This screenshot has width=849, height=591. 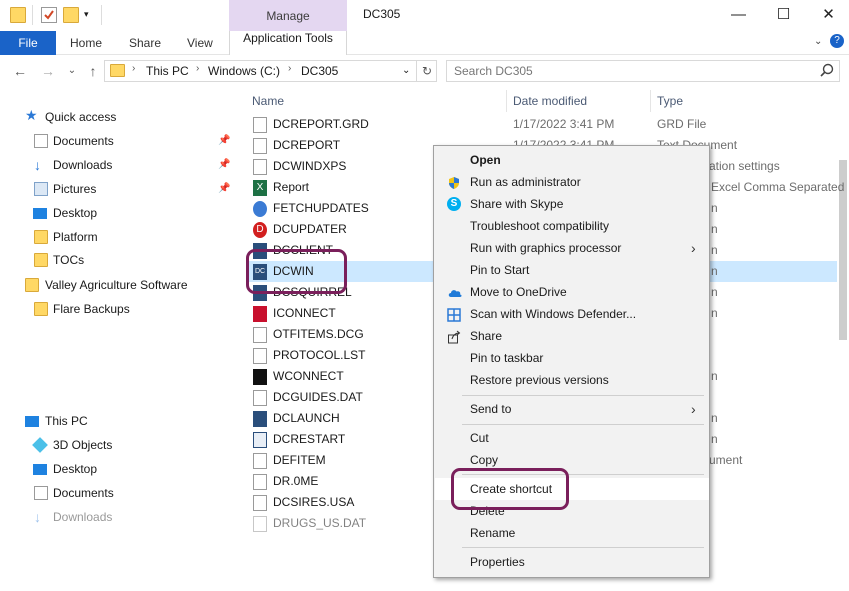 I want to click on sidebar-item-tocs: TOCs, so click(x=120, y=260).